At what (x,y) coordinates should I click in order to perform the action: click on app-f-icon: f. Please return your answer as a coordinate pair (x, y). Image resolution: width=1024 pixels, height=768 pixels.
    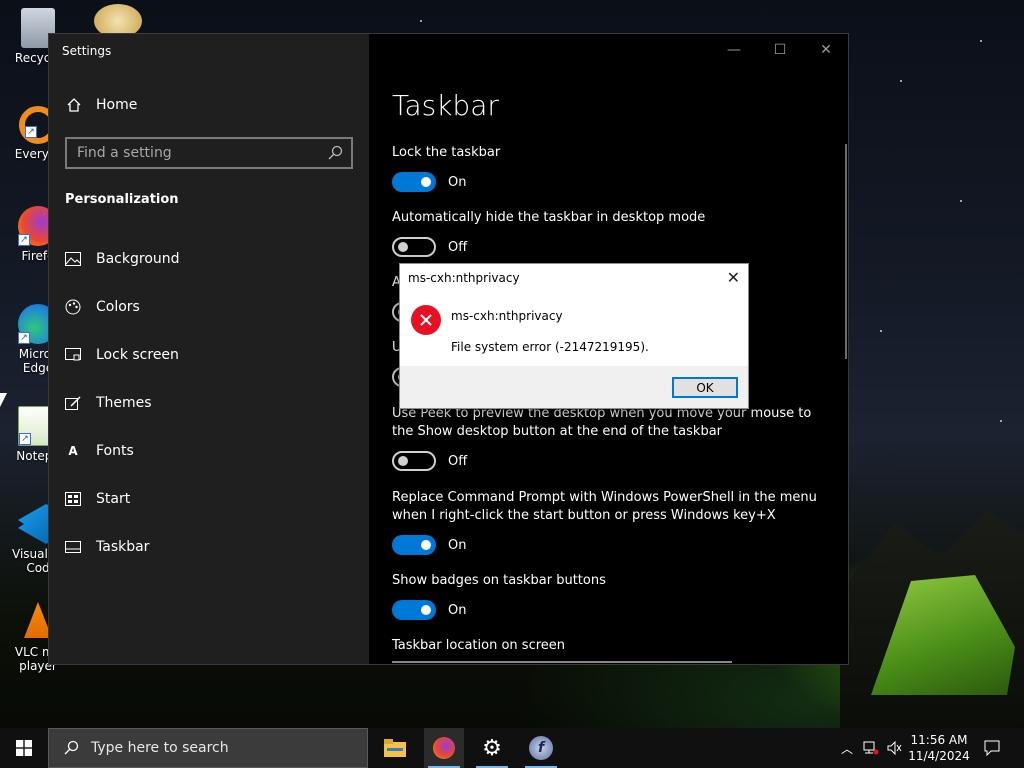
    Looking at the image, I should click on (541, 748).